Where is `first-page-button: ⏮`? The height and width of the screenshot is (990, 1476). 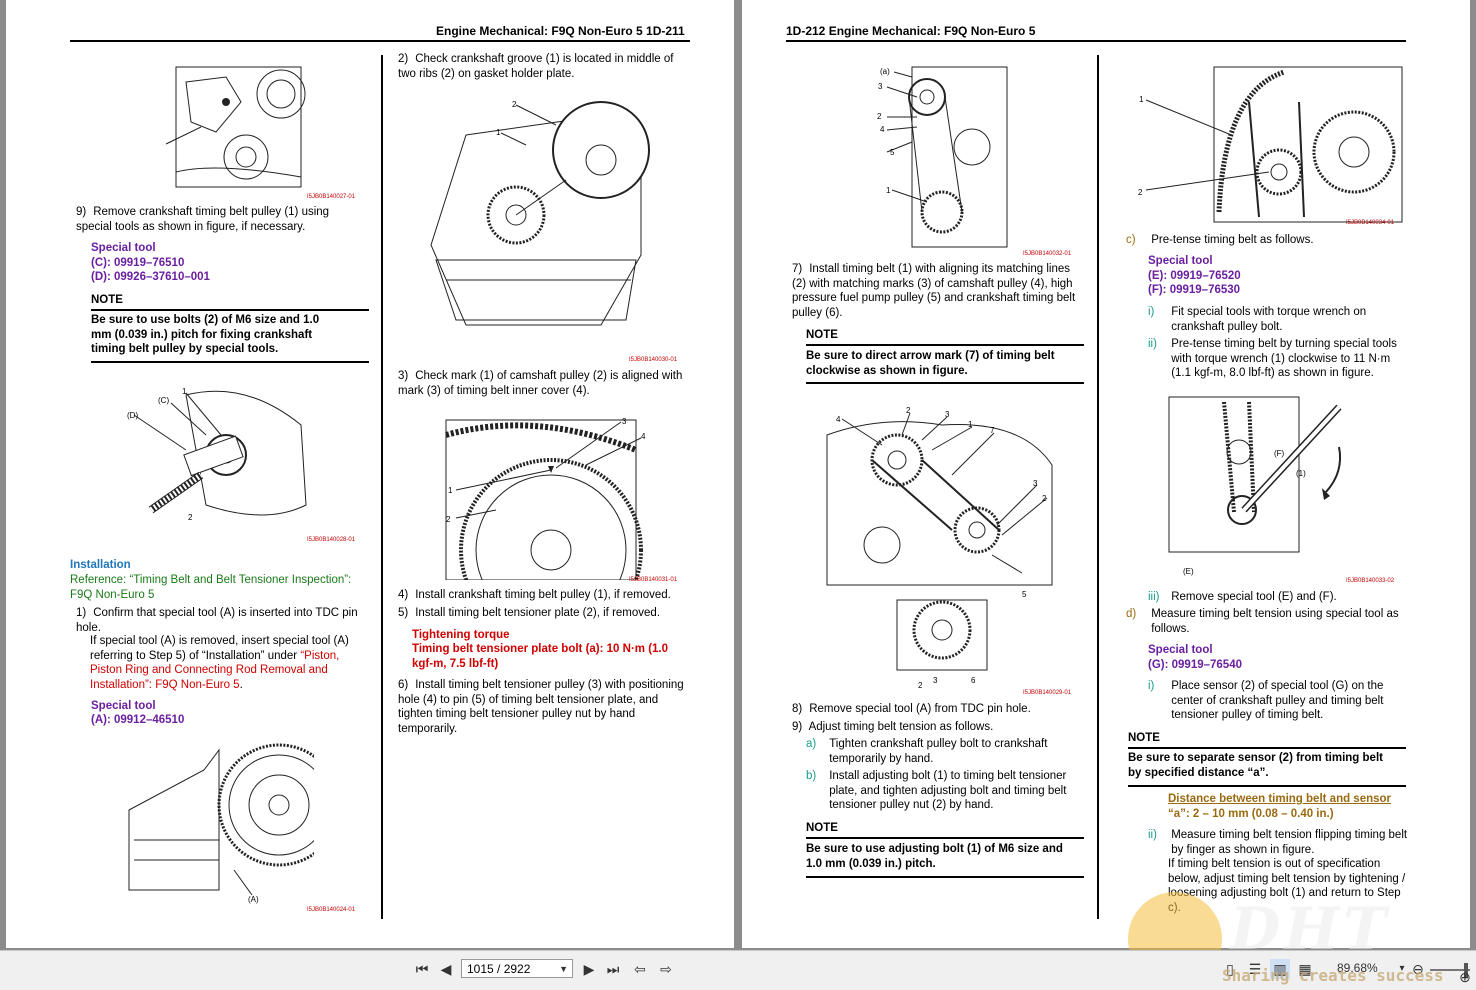 first-page-button: ⏮ is located at coordinates (422, 969).